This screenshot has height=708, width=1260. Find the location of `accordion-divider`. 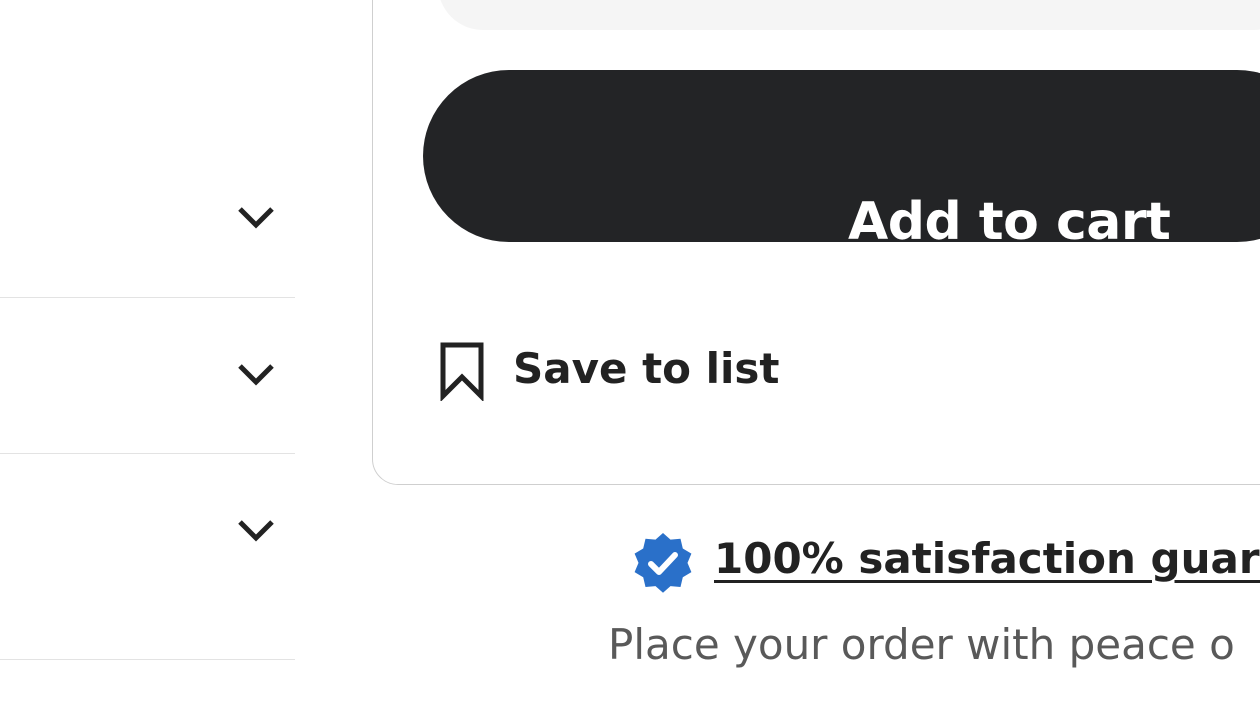

accordion-divider is located at coordinates (147, 659).